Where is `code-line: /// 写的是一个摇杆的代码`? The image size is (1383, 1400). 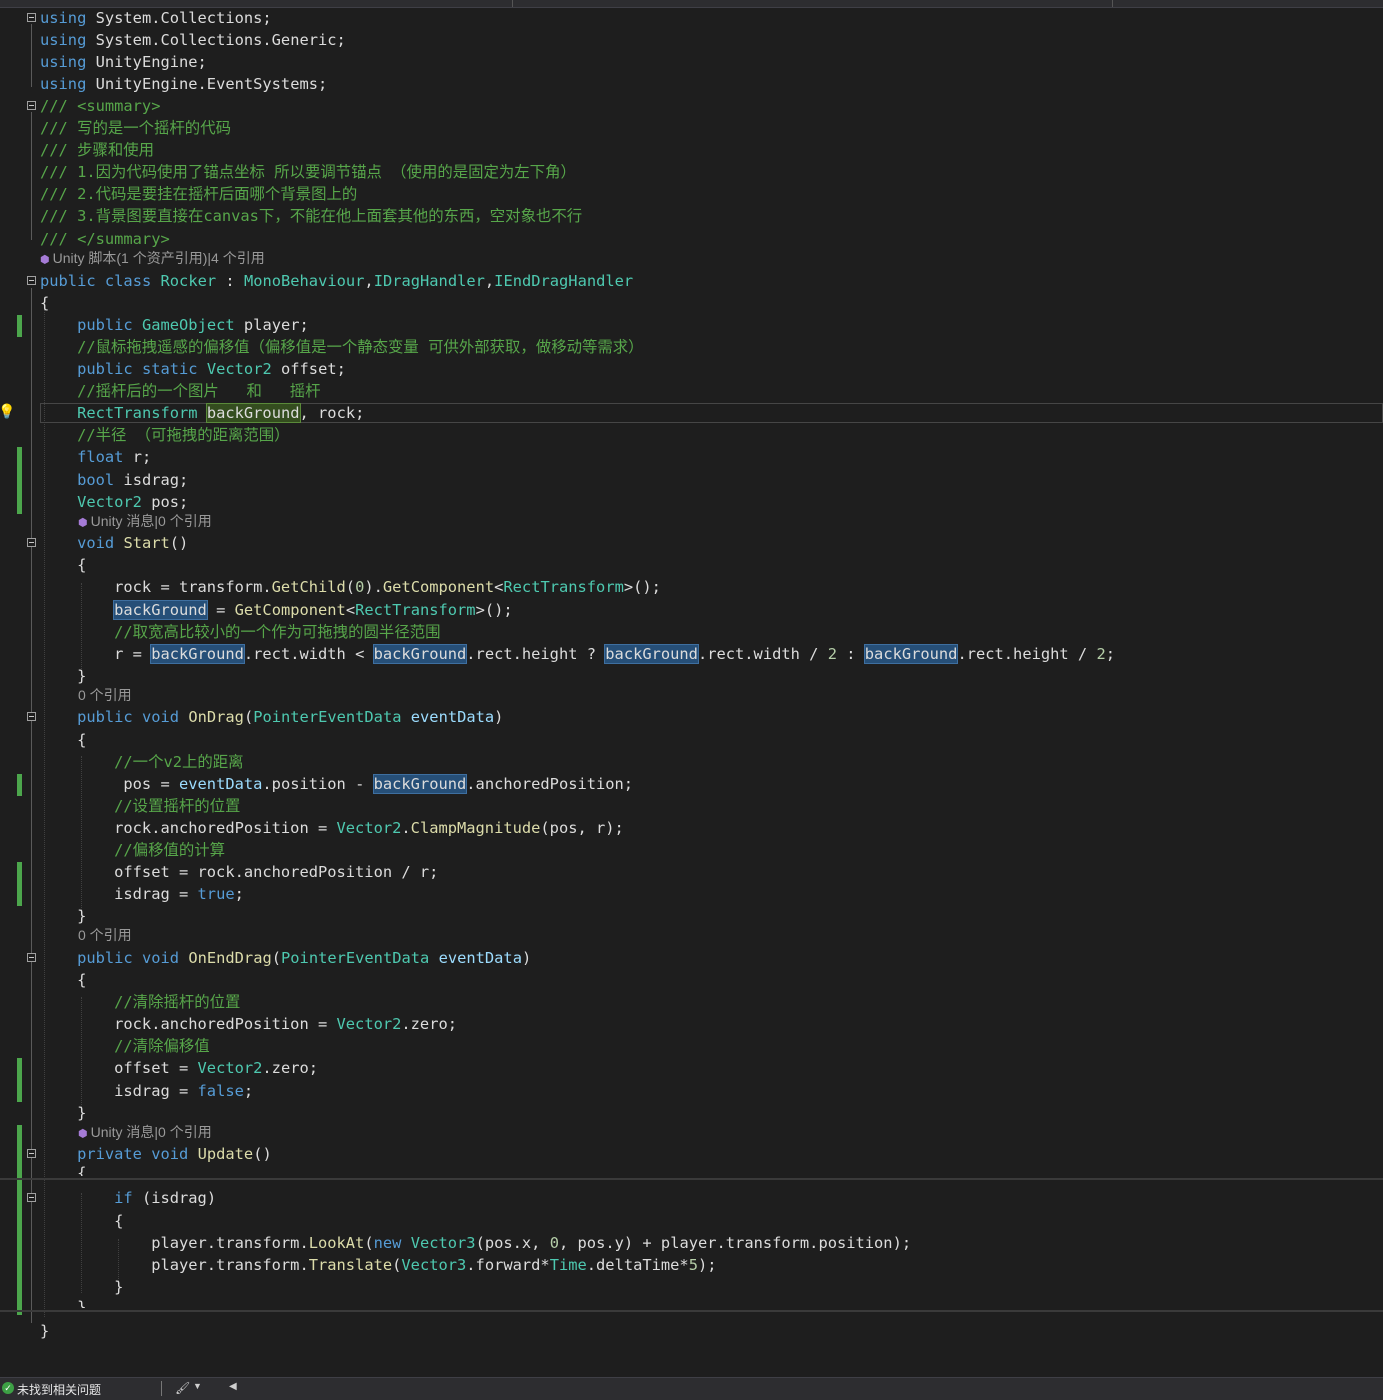 code-line: /// 写的是一个摇杆的代码 is located at coordinates (711, 128).